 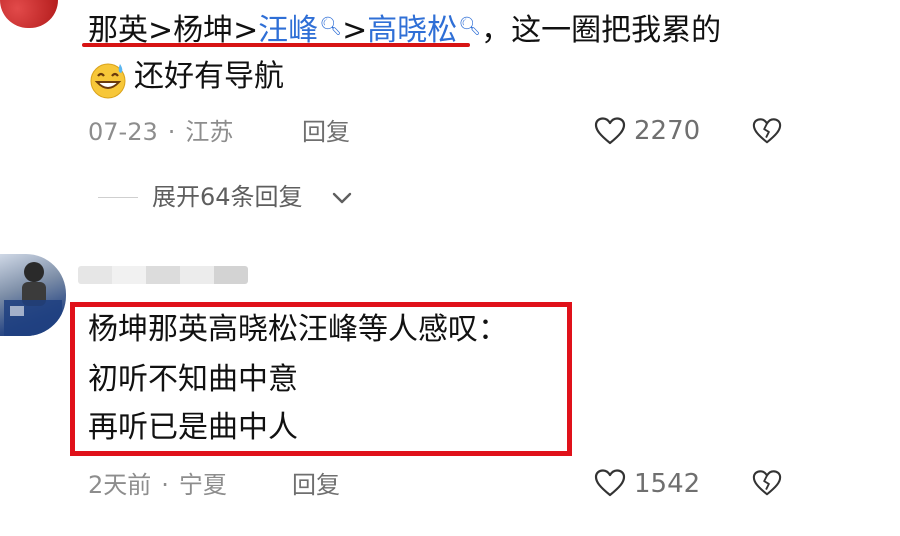 I want to click on like-count: 2270, so click(x=667, y=131).